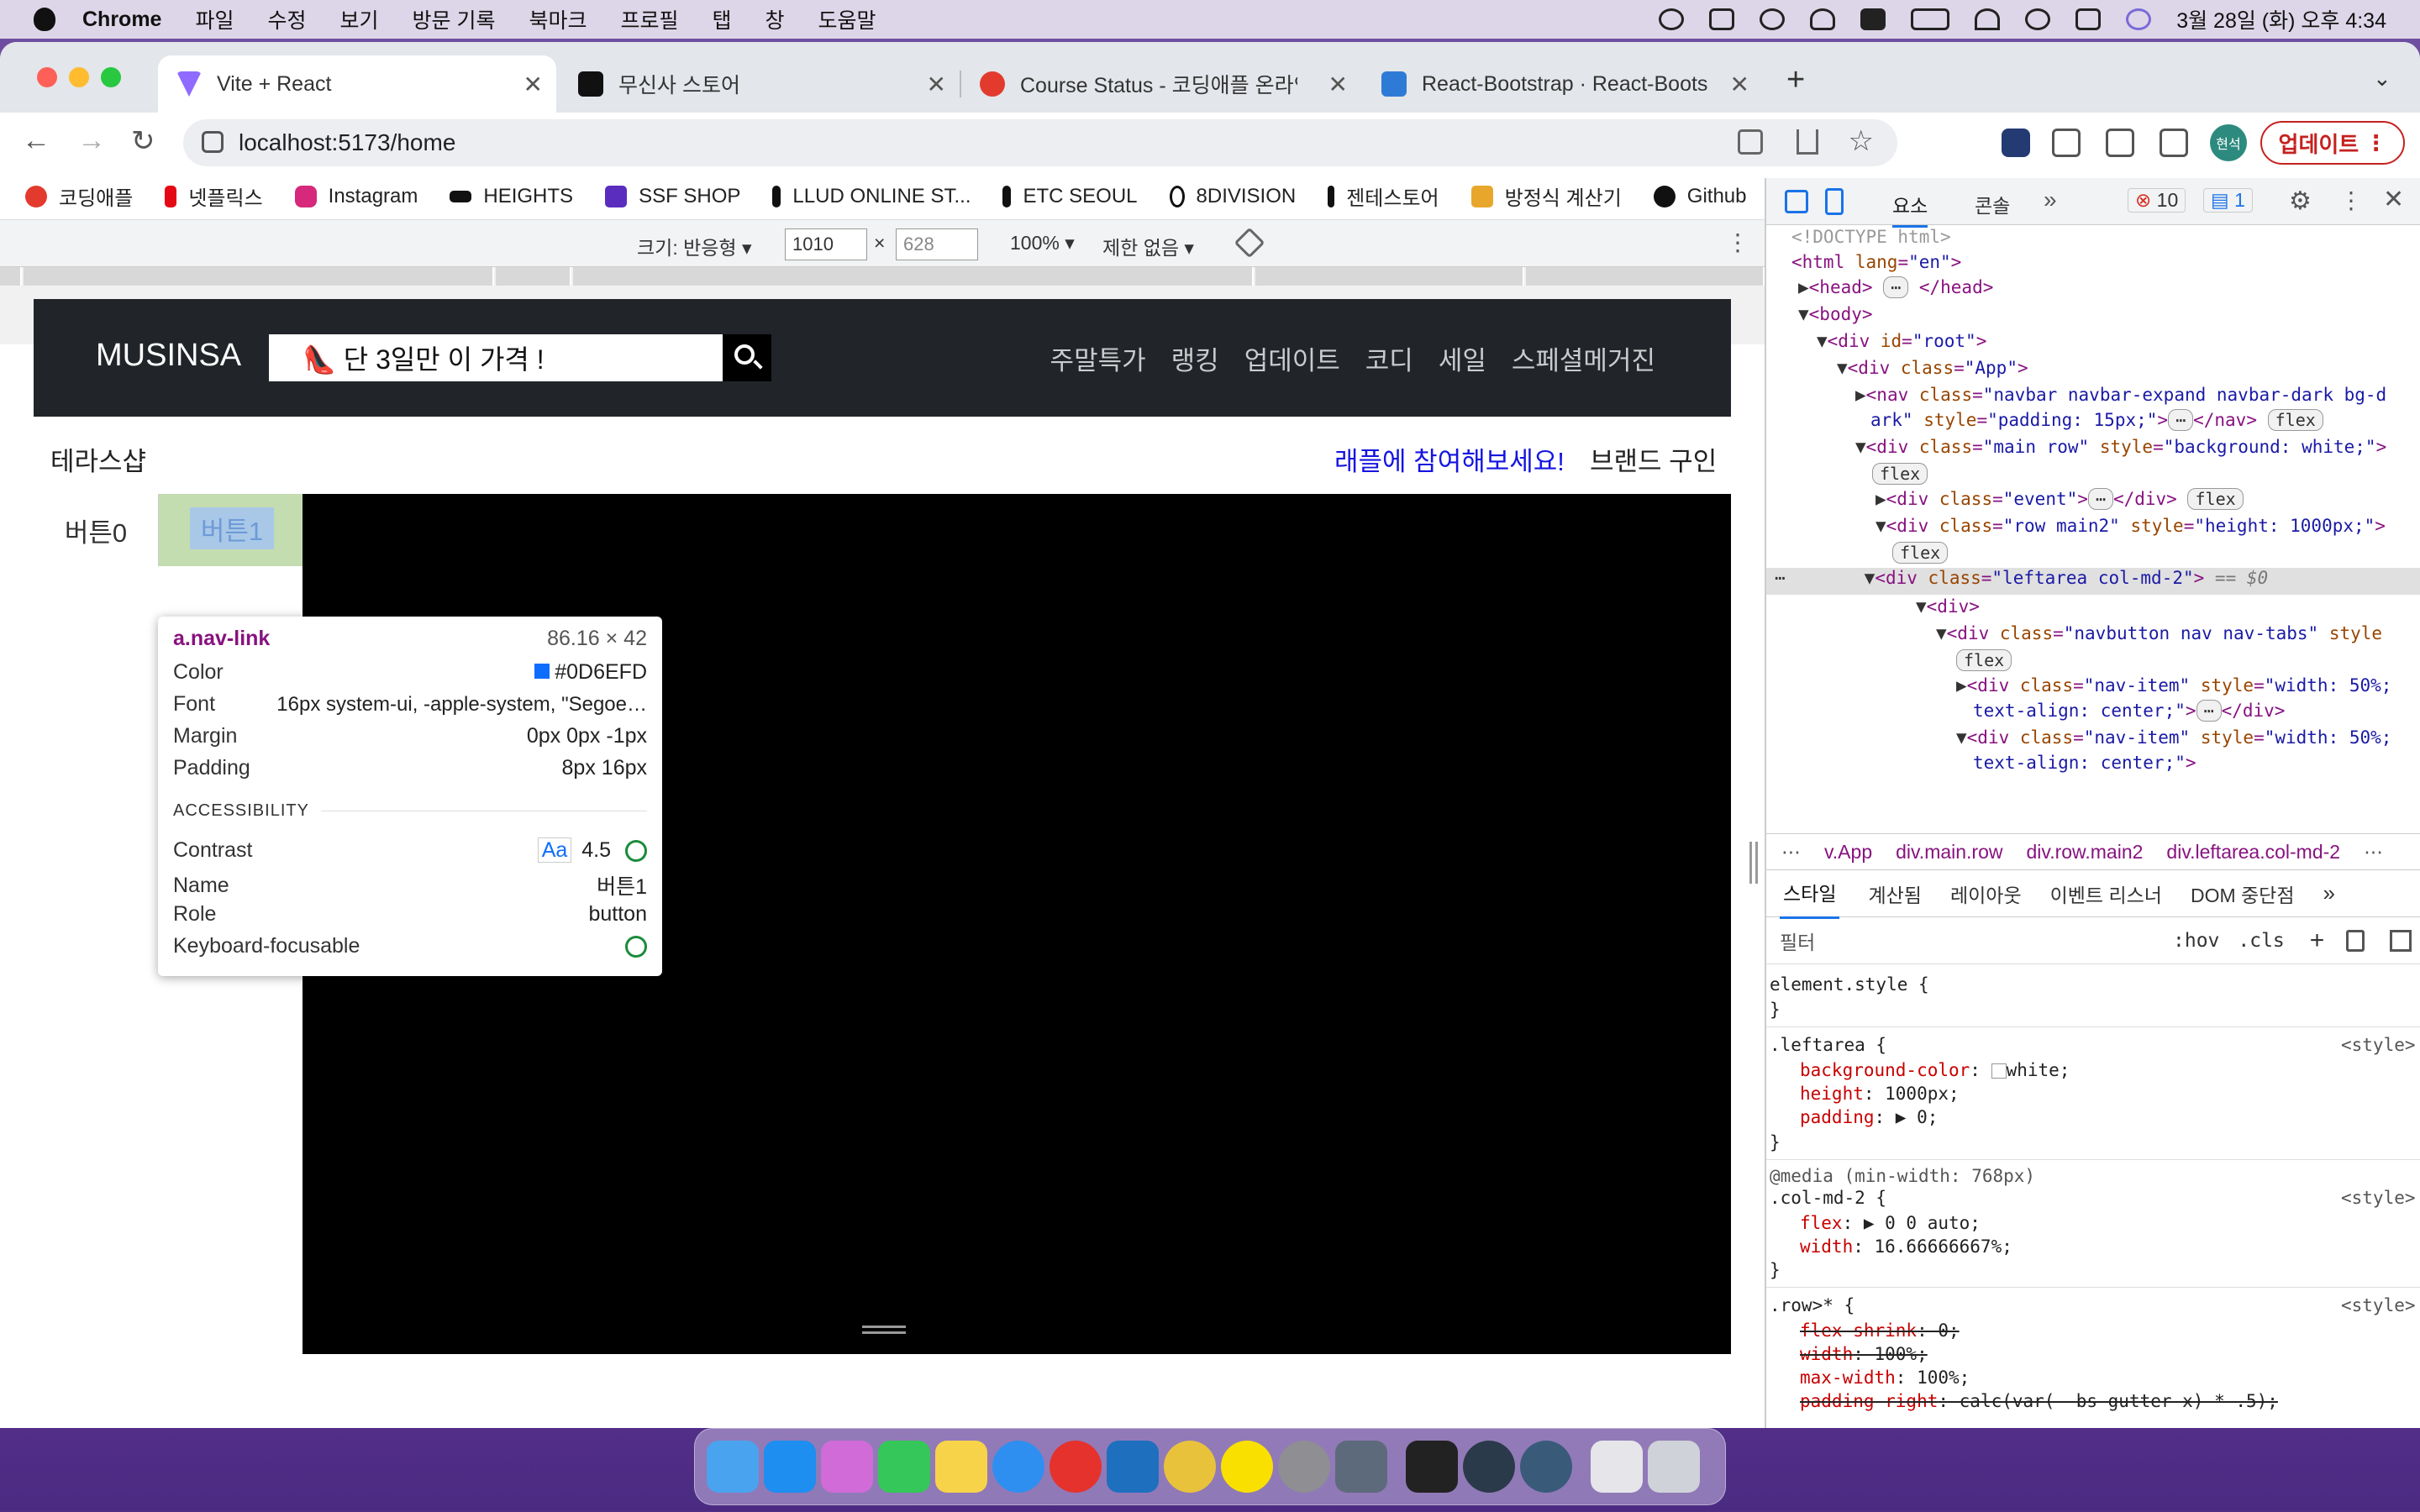 The width and height of the screenshot is (2420, 1512). Describe the element at coordinates (694, 246) in the screenshot. I see `device-size-select: 크기: 반응형 ▾` at that location.